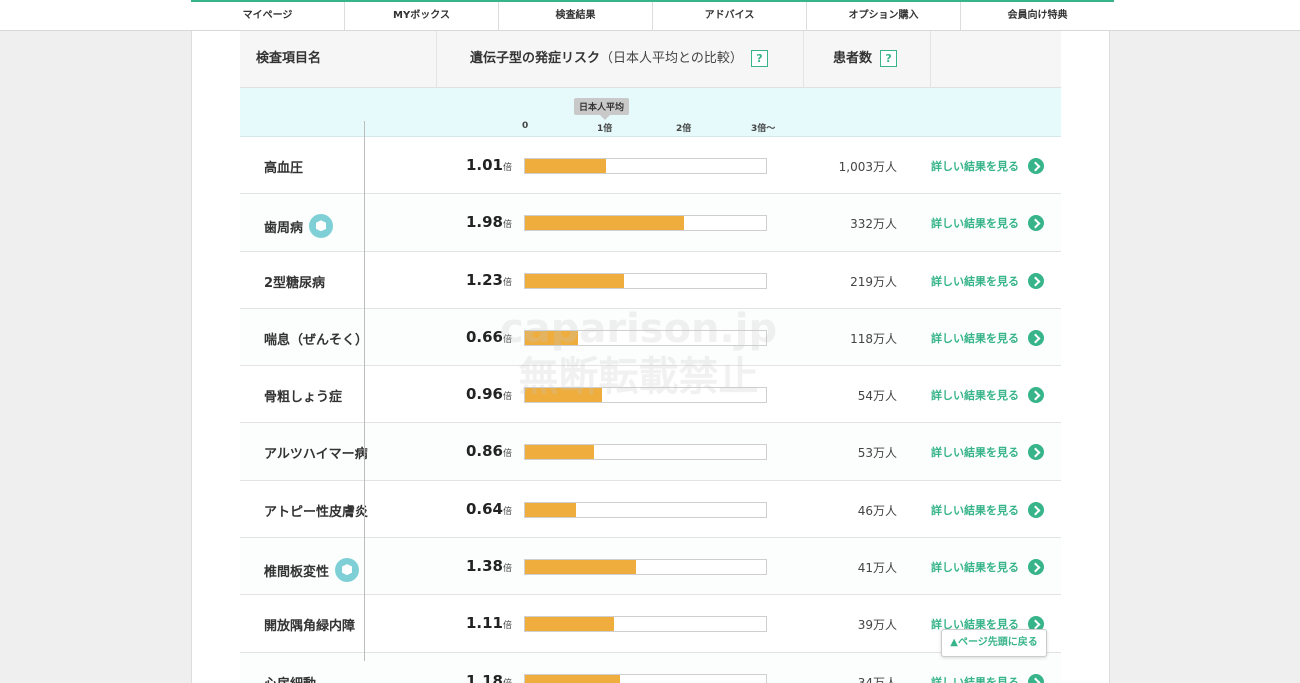 Image resolution: width=1300 pixels, height=683 pixels. Describe the element at coordinates (763, 129) in the screenshot. I see `scale-tick-3: 3倍〜` at that location.